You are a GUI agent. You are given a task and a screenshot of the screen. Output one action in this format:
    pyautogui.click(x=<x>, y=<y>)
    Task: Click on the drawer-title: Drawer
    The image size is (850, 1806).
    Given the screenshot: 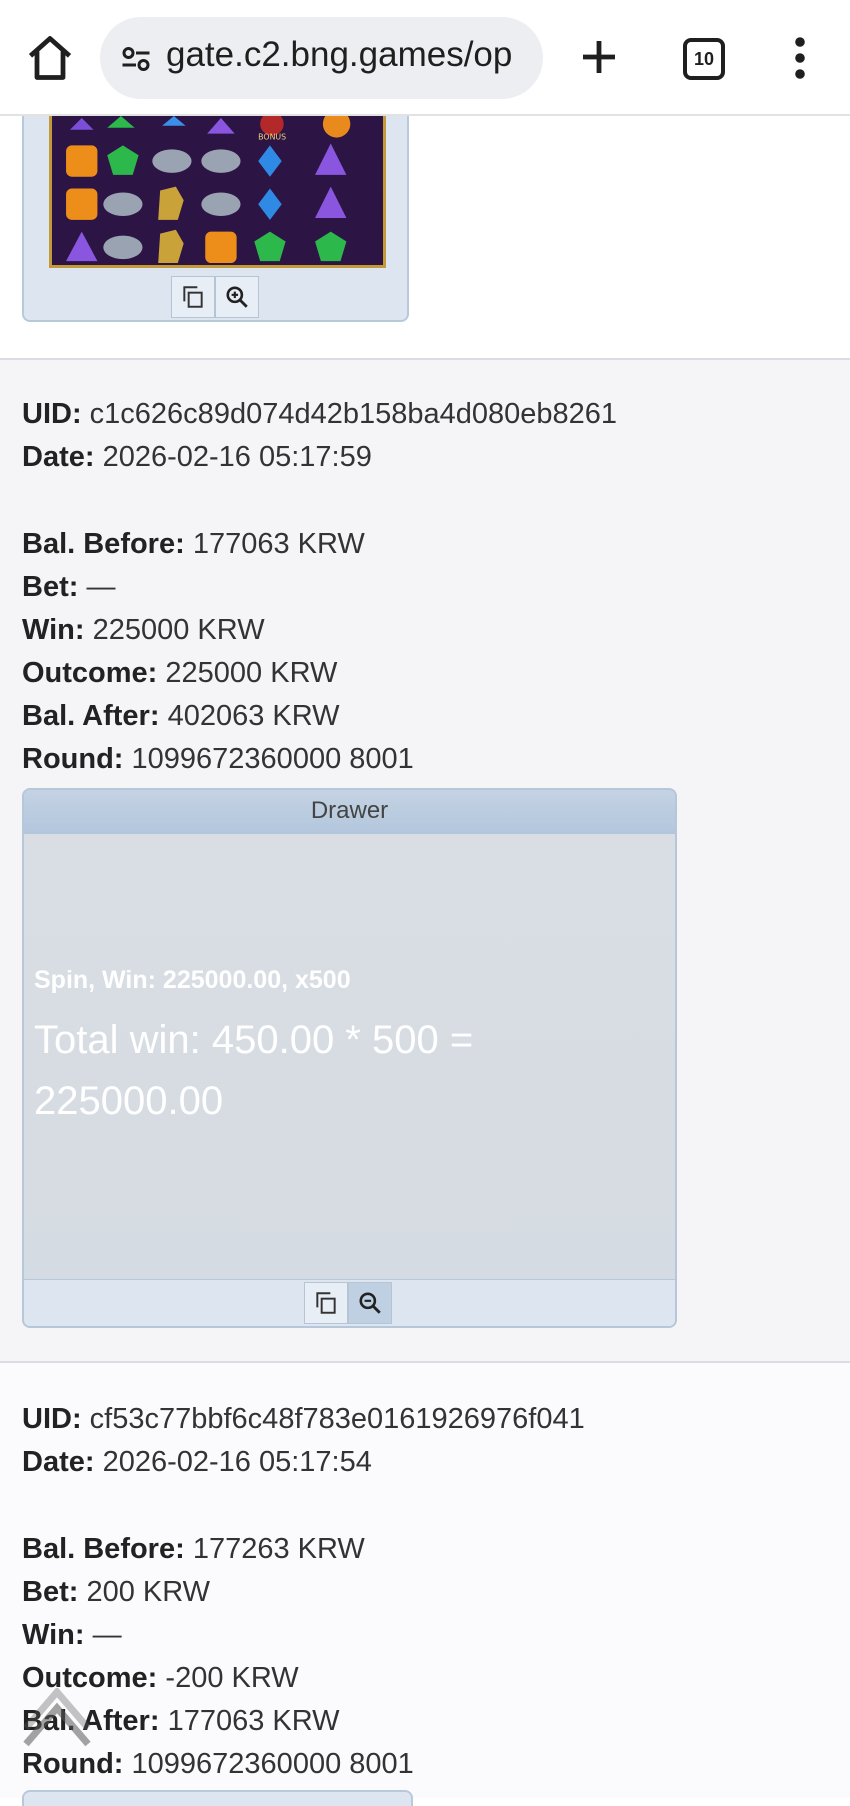 What is the action you would take?
    pyautogui.click(x=349, y=812)
    